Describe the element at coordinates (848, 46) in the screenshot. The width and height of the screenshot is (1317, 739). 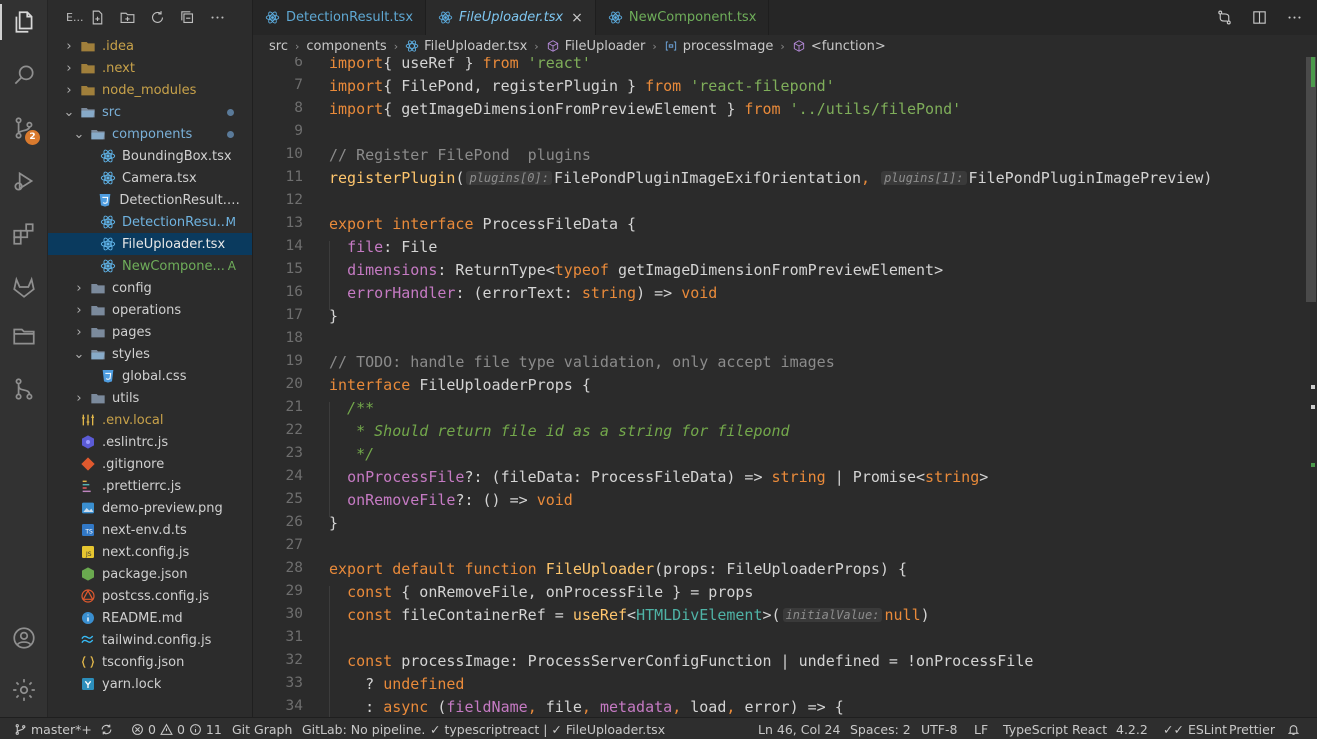
I see `breadcrumb-function: <function>` at that location.